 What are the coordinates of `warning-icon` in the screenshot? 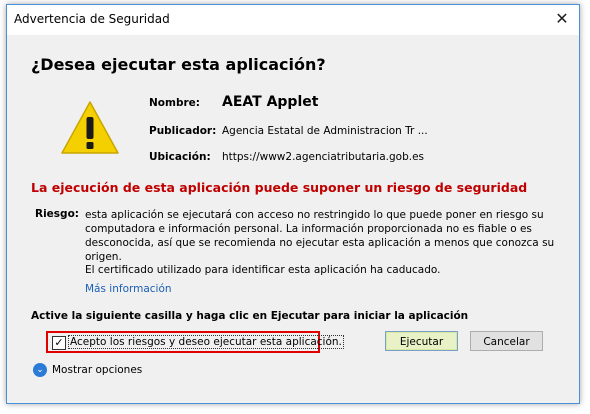 It's located at (90, 127).